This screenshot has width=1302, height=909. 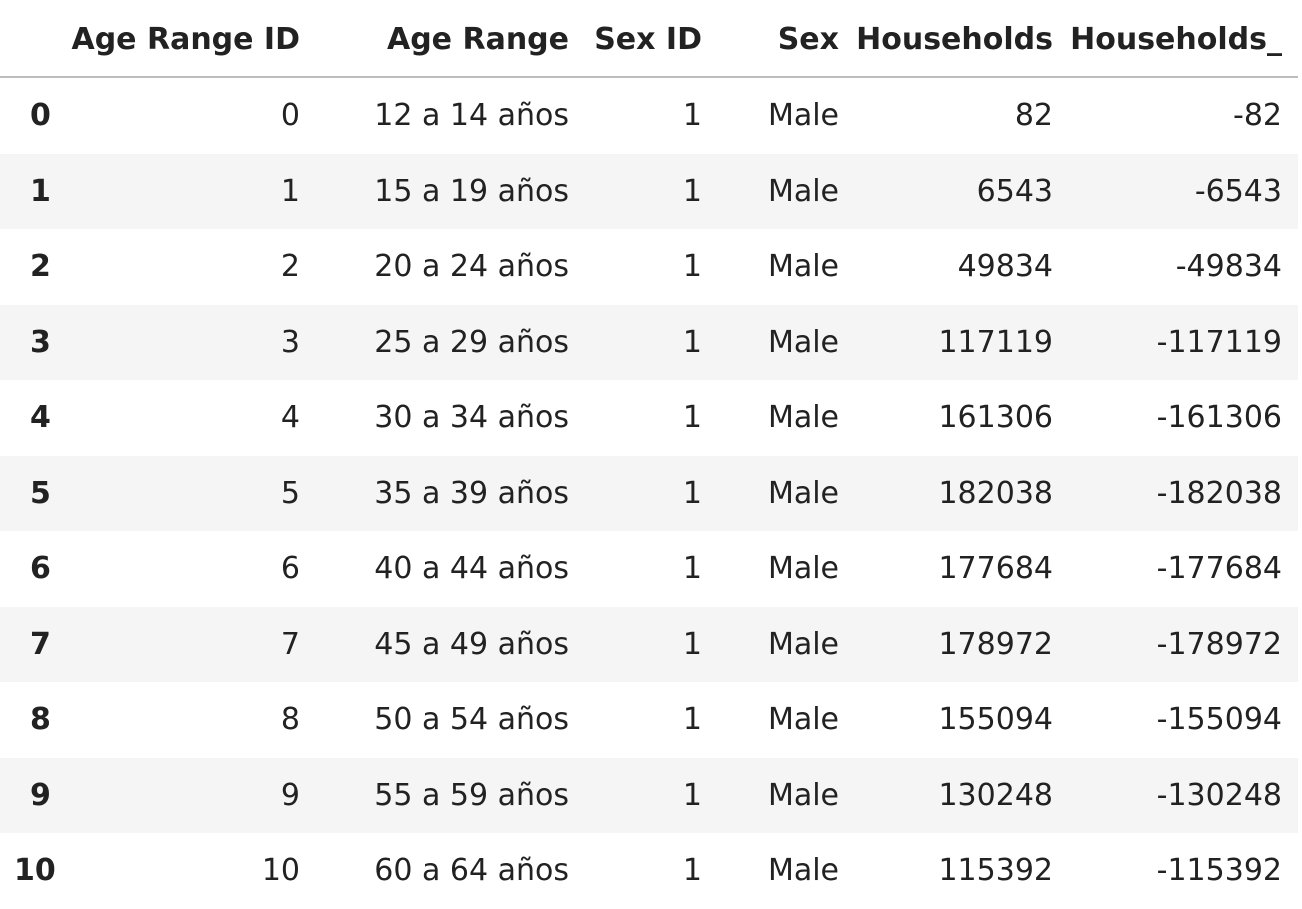 What do you see at coordinates (995, 493) in the screenshot?
I see `cell-households: 182038` at bounding box center [995, 493].